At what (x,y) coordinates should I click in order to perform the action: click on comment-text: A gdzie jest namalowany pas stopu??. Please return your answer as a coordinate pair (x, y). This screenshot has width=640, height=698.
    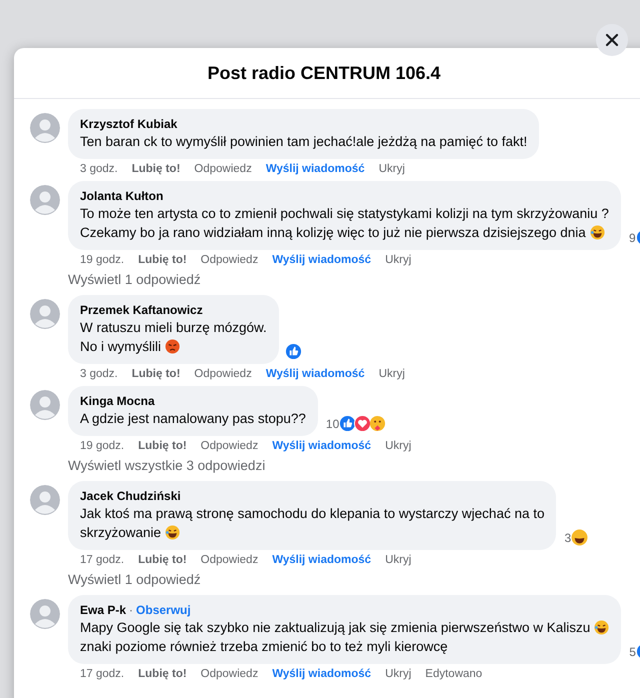
    Looking at the image, I should click on (193, 419).